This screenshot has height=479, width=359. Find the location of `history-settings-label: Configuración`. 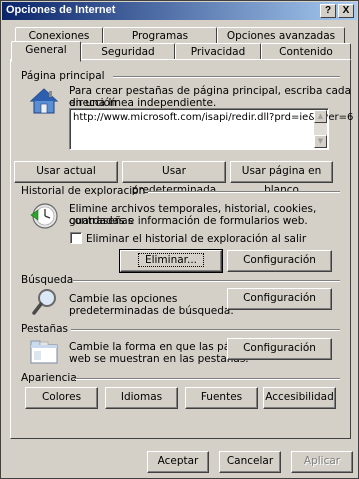

history-settings-label: Configuración is located at coordinates (279, 260).